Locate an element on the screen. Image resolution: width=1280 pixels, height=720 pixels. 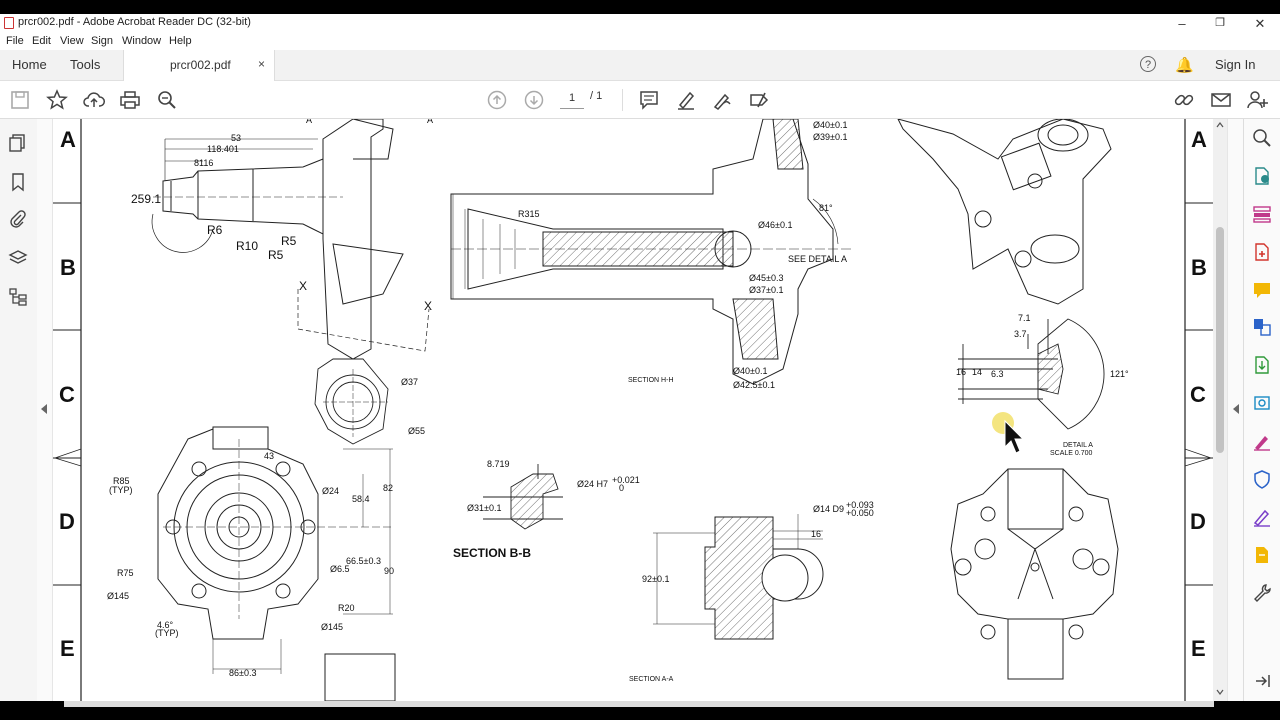
tab-document: prcr002.pdf × is located at coordinates (199, 65).